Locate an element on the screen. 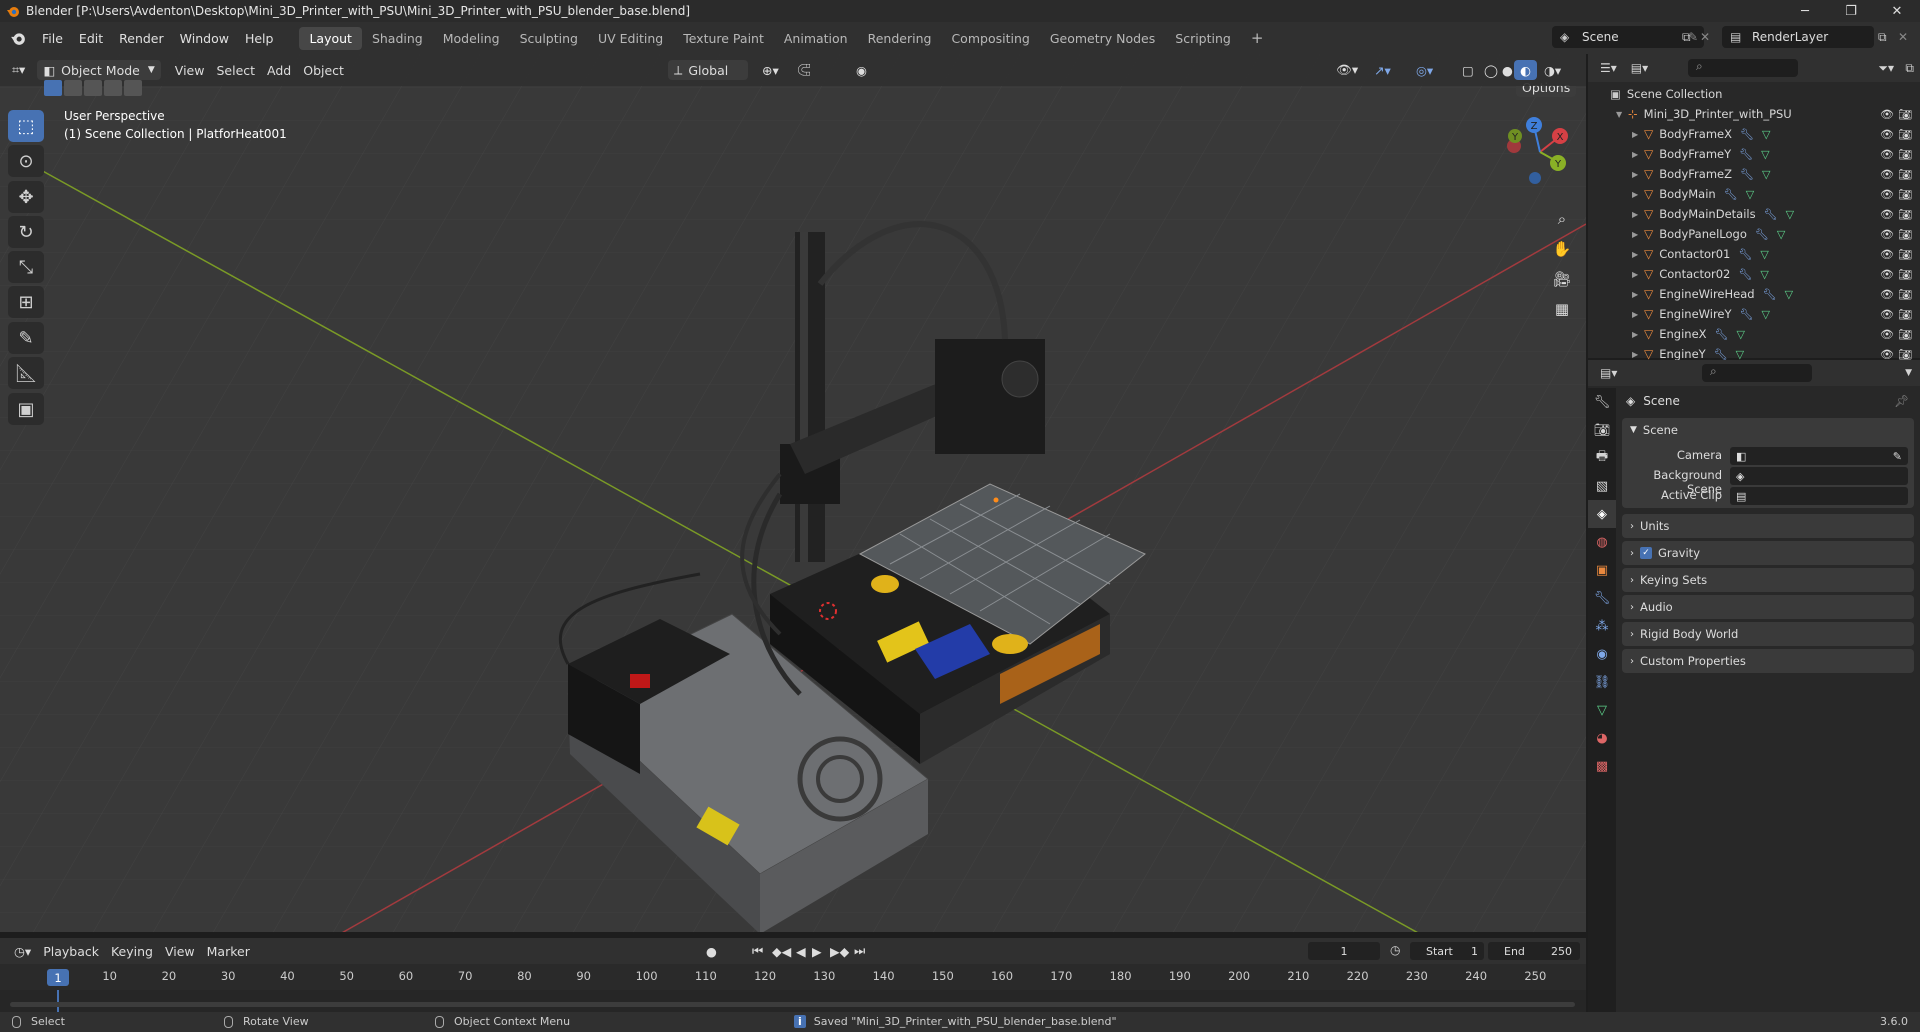 The width and height of the screenshot is (1920, 1032). timeline-track is located at coordinates (793, 1001).